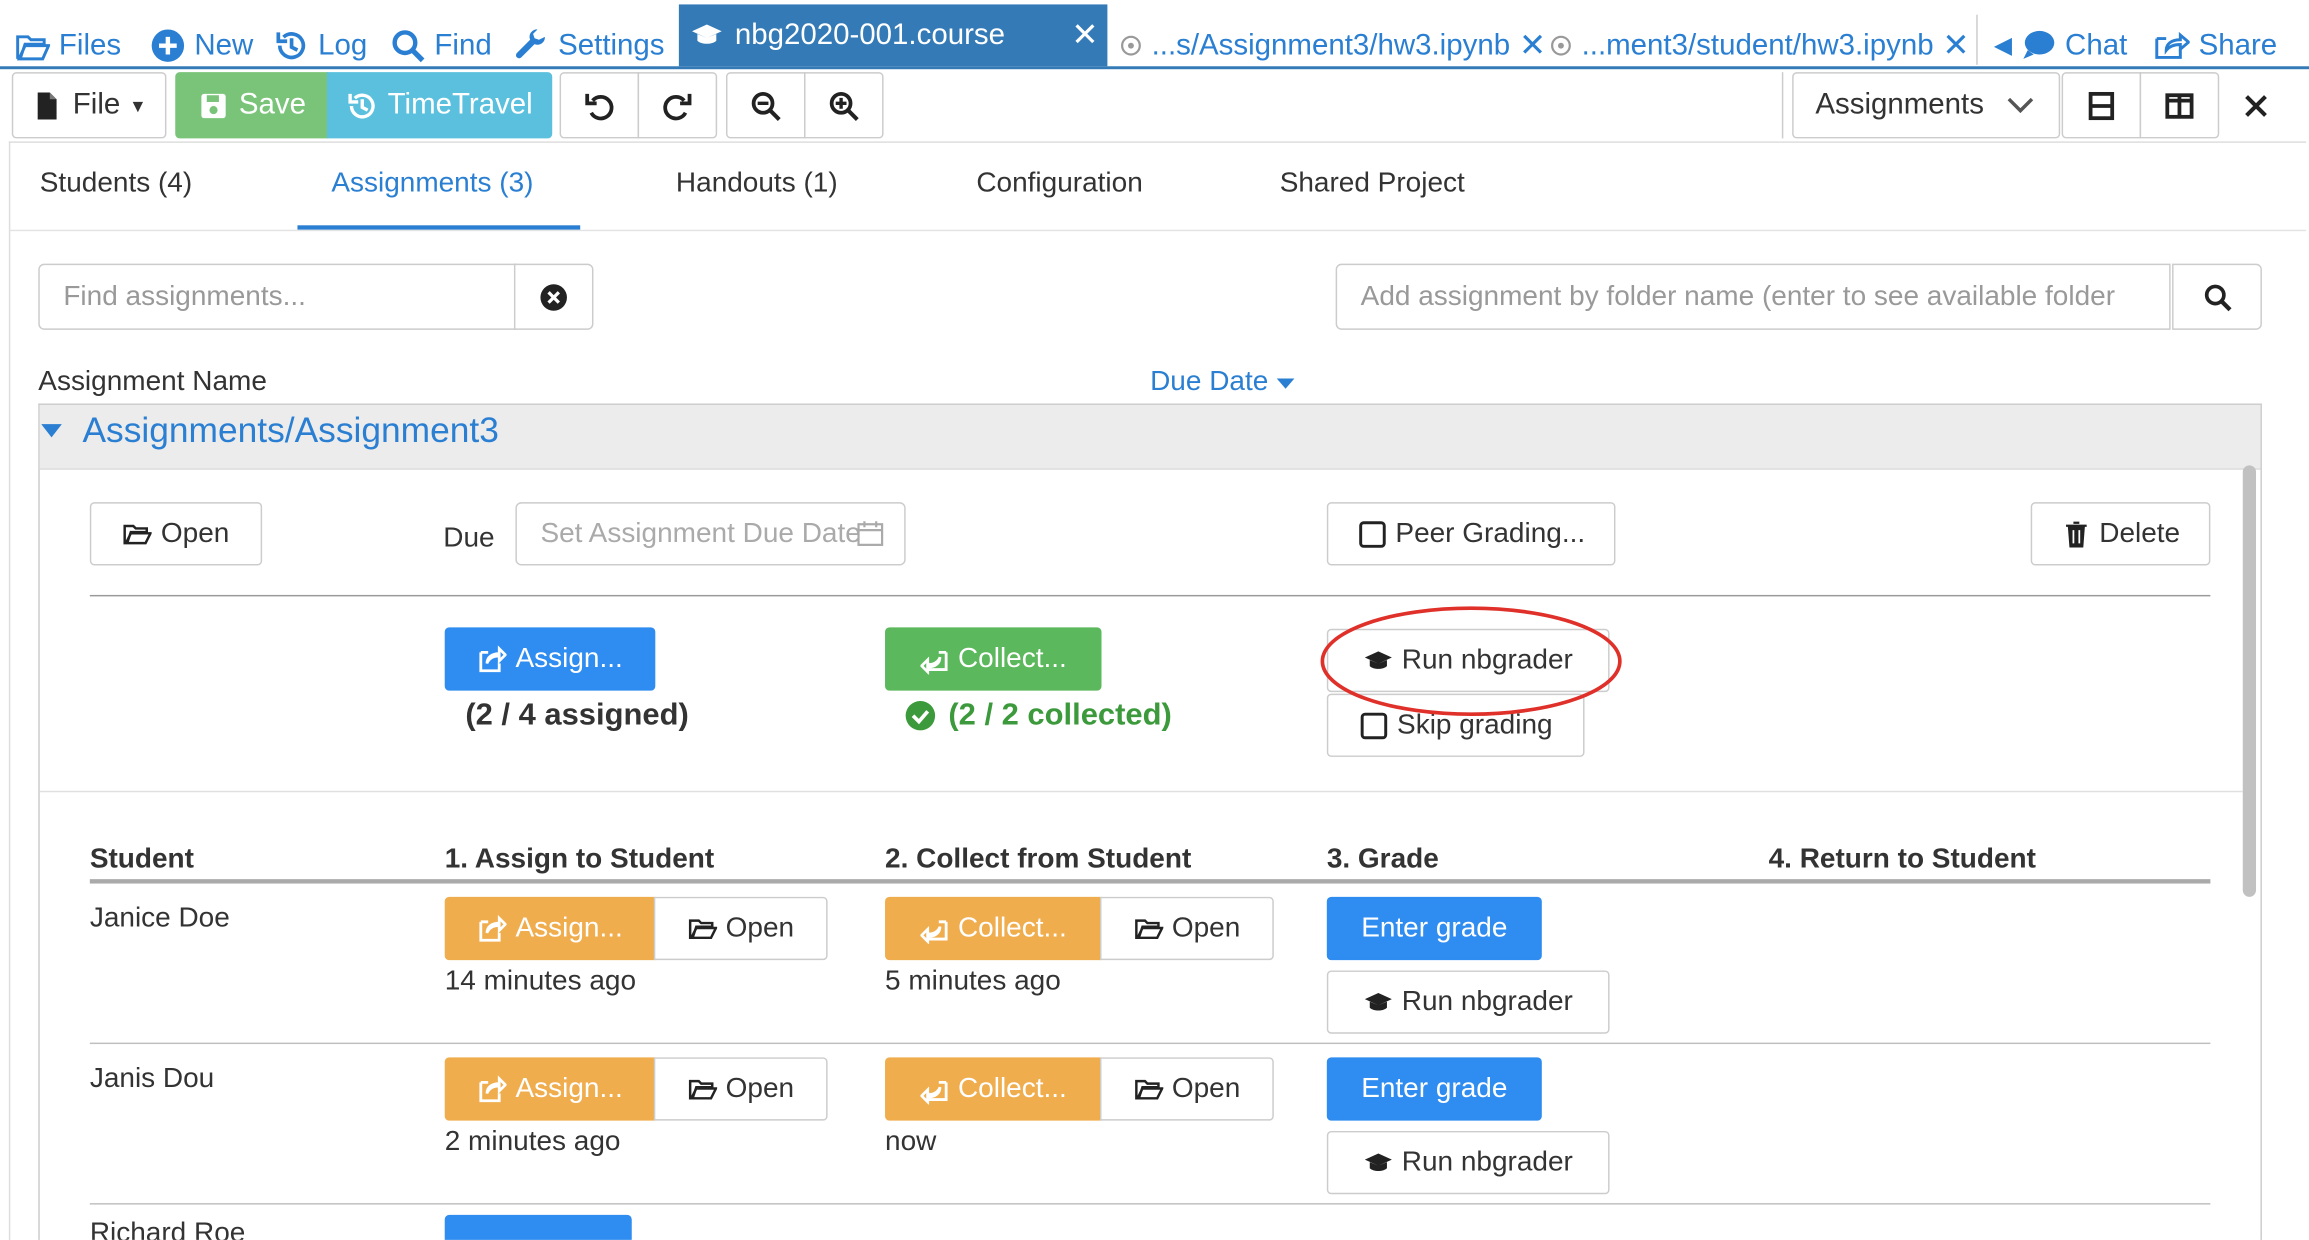 The height and width of the screenshot is (1240, 2309). I want to click on split-horizontal-icon, so click(2101, 105).